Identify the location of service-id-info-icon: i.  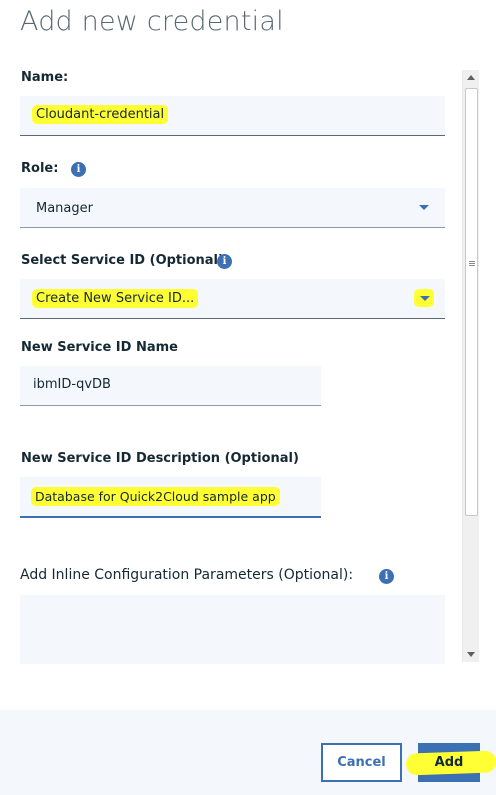
(224, 261).